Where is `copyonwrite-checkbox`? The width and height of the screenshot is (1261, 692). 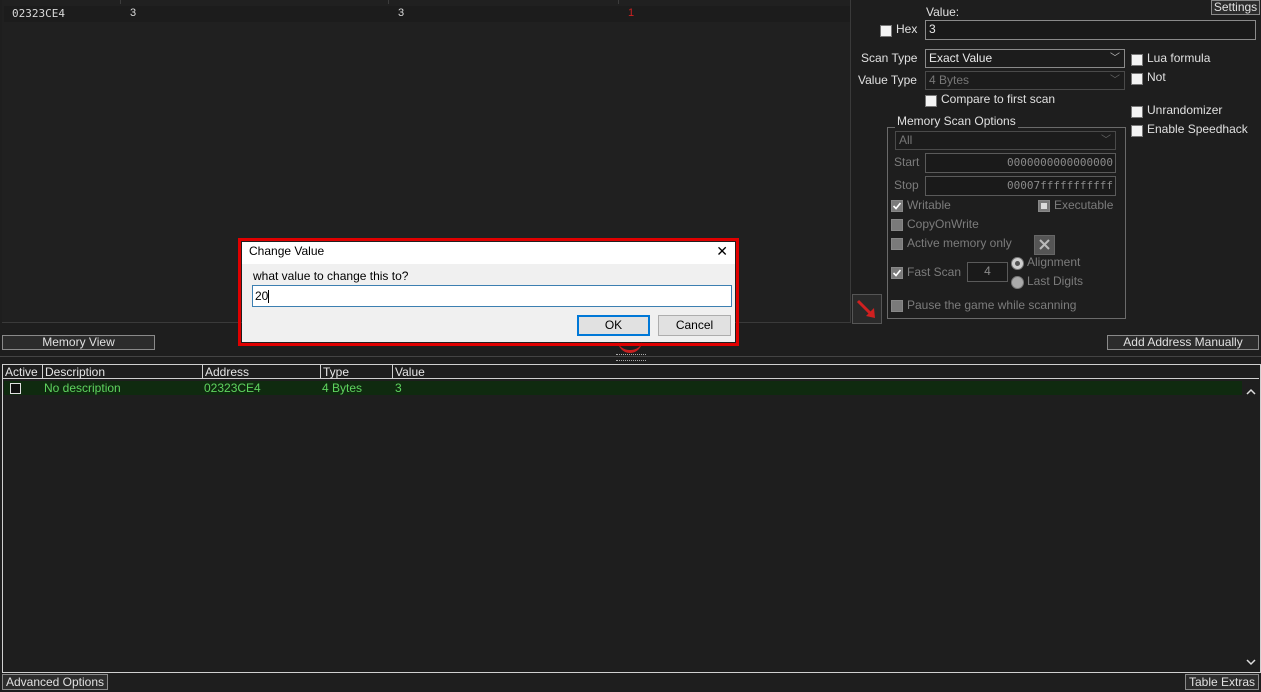
copyonwrite-checkbox is located at coordinates (897, 225).